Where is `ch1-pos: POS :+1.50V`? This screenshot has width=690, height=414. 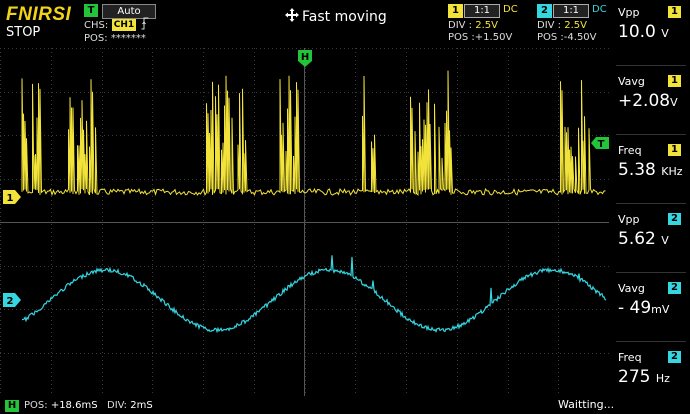
ch1-pos: POS :+1.50V is located at coordinates (480, 37).